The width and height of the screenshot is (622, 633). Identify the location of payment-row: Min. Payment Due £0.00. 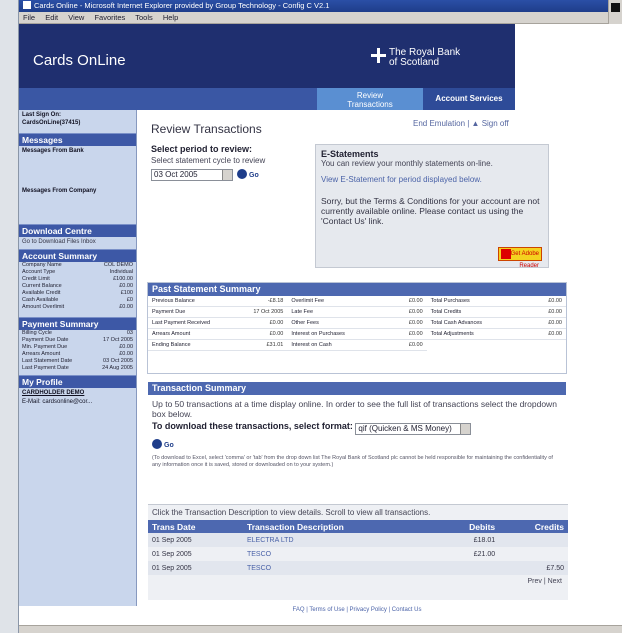
(77, 346).